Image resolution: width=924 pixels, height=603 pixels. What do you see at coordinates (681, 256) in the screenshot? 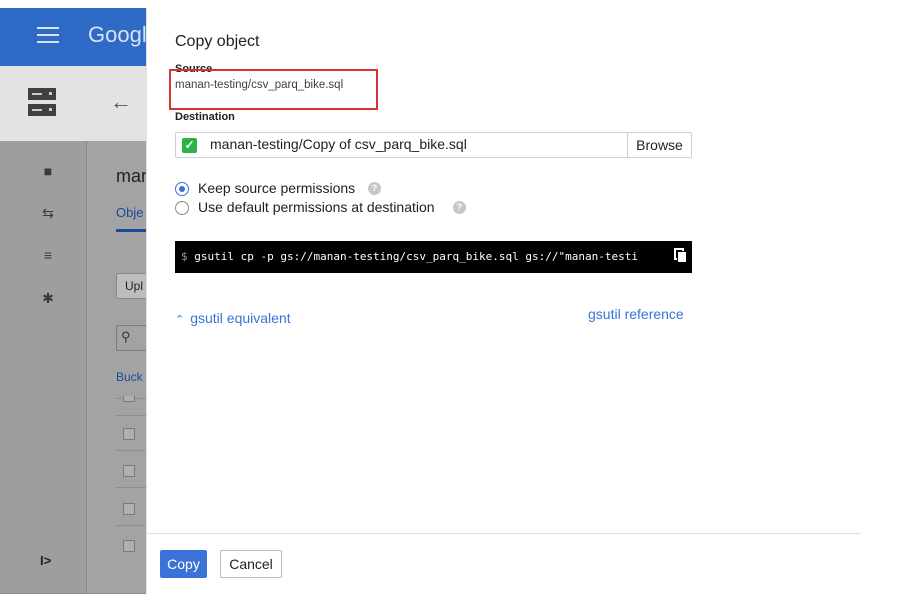
I see `copy-to-clipboard-icon` at bounding box center [681, 256].